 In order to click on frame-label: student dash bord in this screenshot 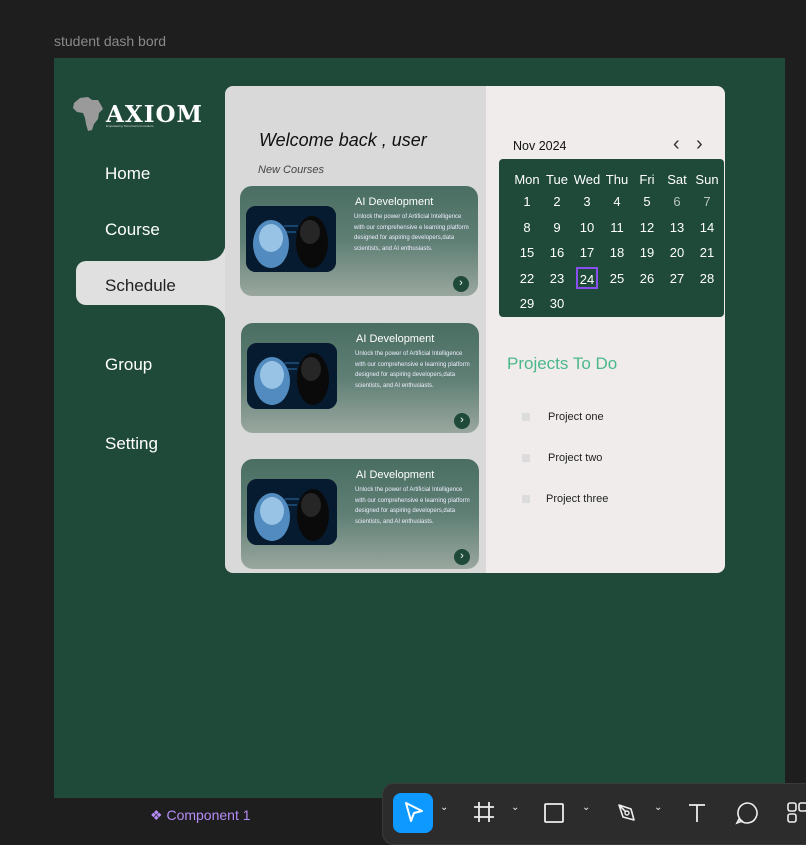, I will do `click(110, 41)`.